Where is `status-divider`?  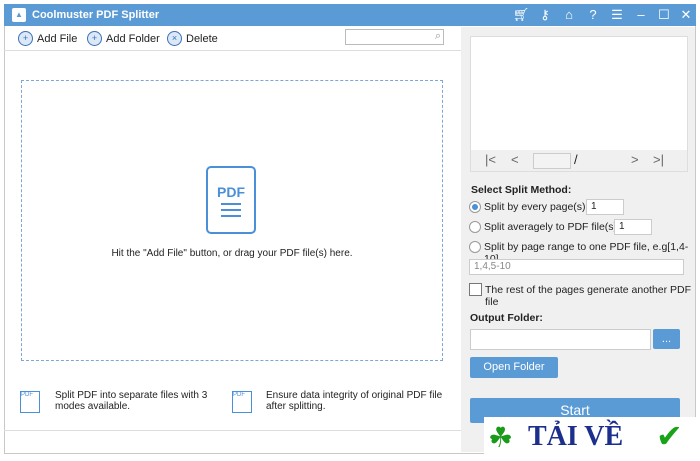 status-divider is located at coordinates (232, 430).